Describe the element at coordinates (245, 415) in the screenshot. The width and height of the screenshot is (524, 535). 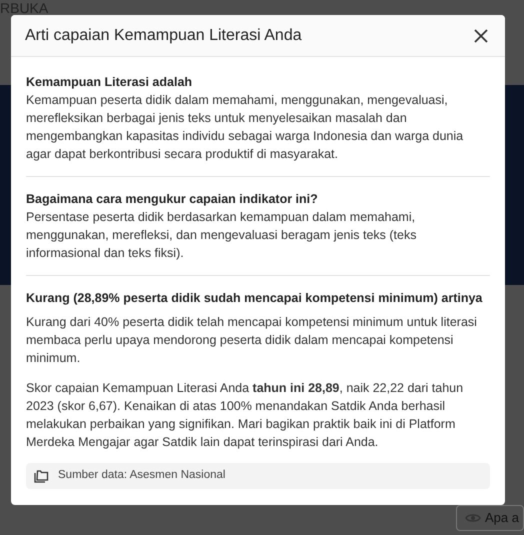
I see `section-paragraph: Skor capaian Kemampuan Literasi Anda tahun ini 28,89, naik 22,22 dari tahun 2023 (skor 6,67). Kenaikan di atas 100% menandakan Satdik Anda berhasil melakukan perbaikan yang signifikan. Mari bagikan praktik baik ini di Platform Merdeka Mengajar agar Satdik lain dapat terinspirasi dari Anda.` at that location.